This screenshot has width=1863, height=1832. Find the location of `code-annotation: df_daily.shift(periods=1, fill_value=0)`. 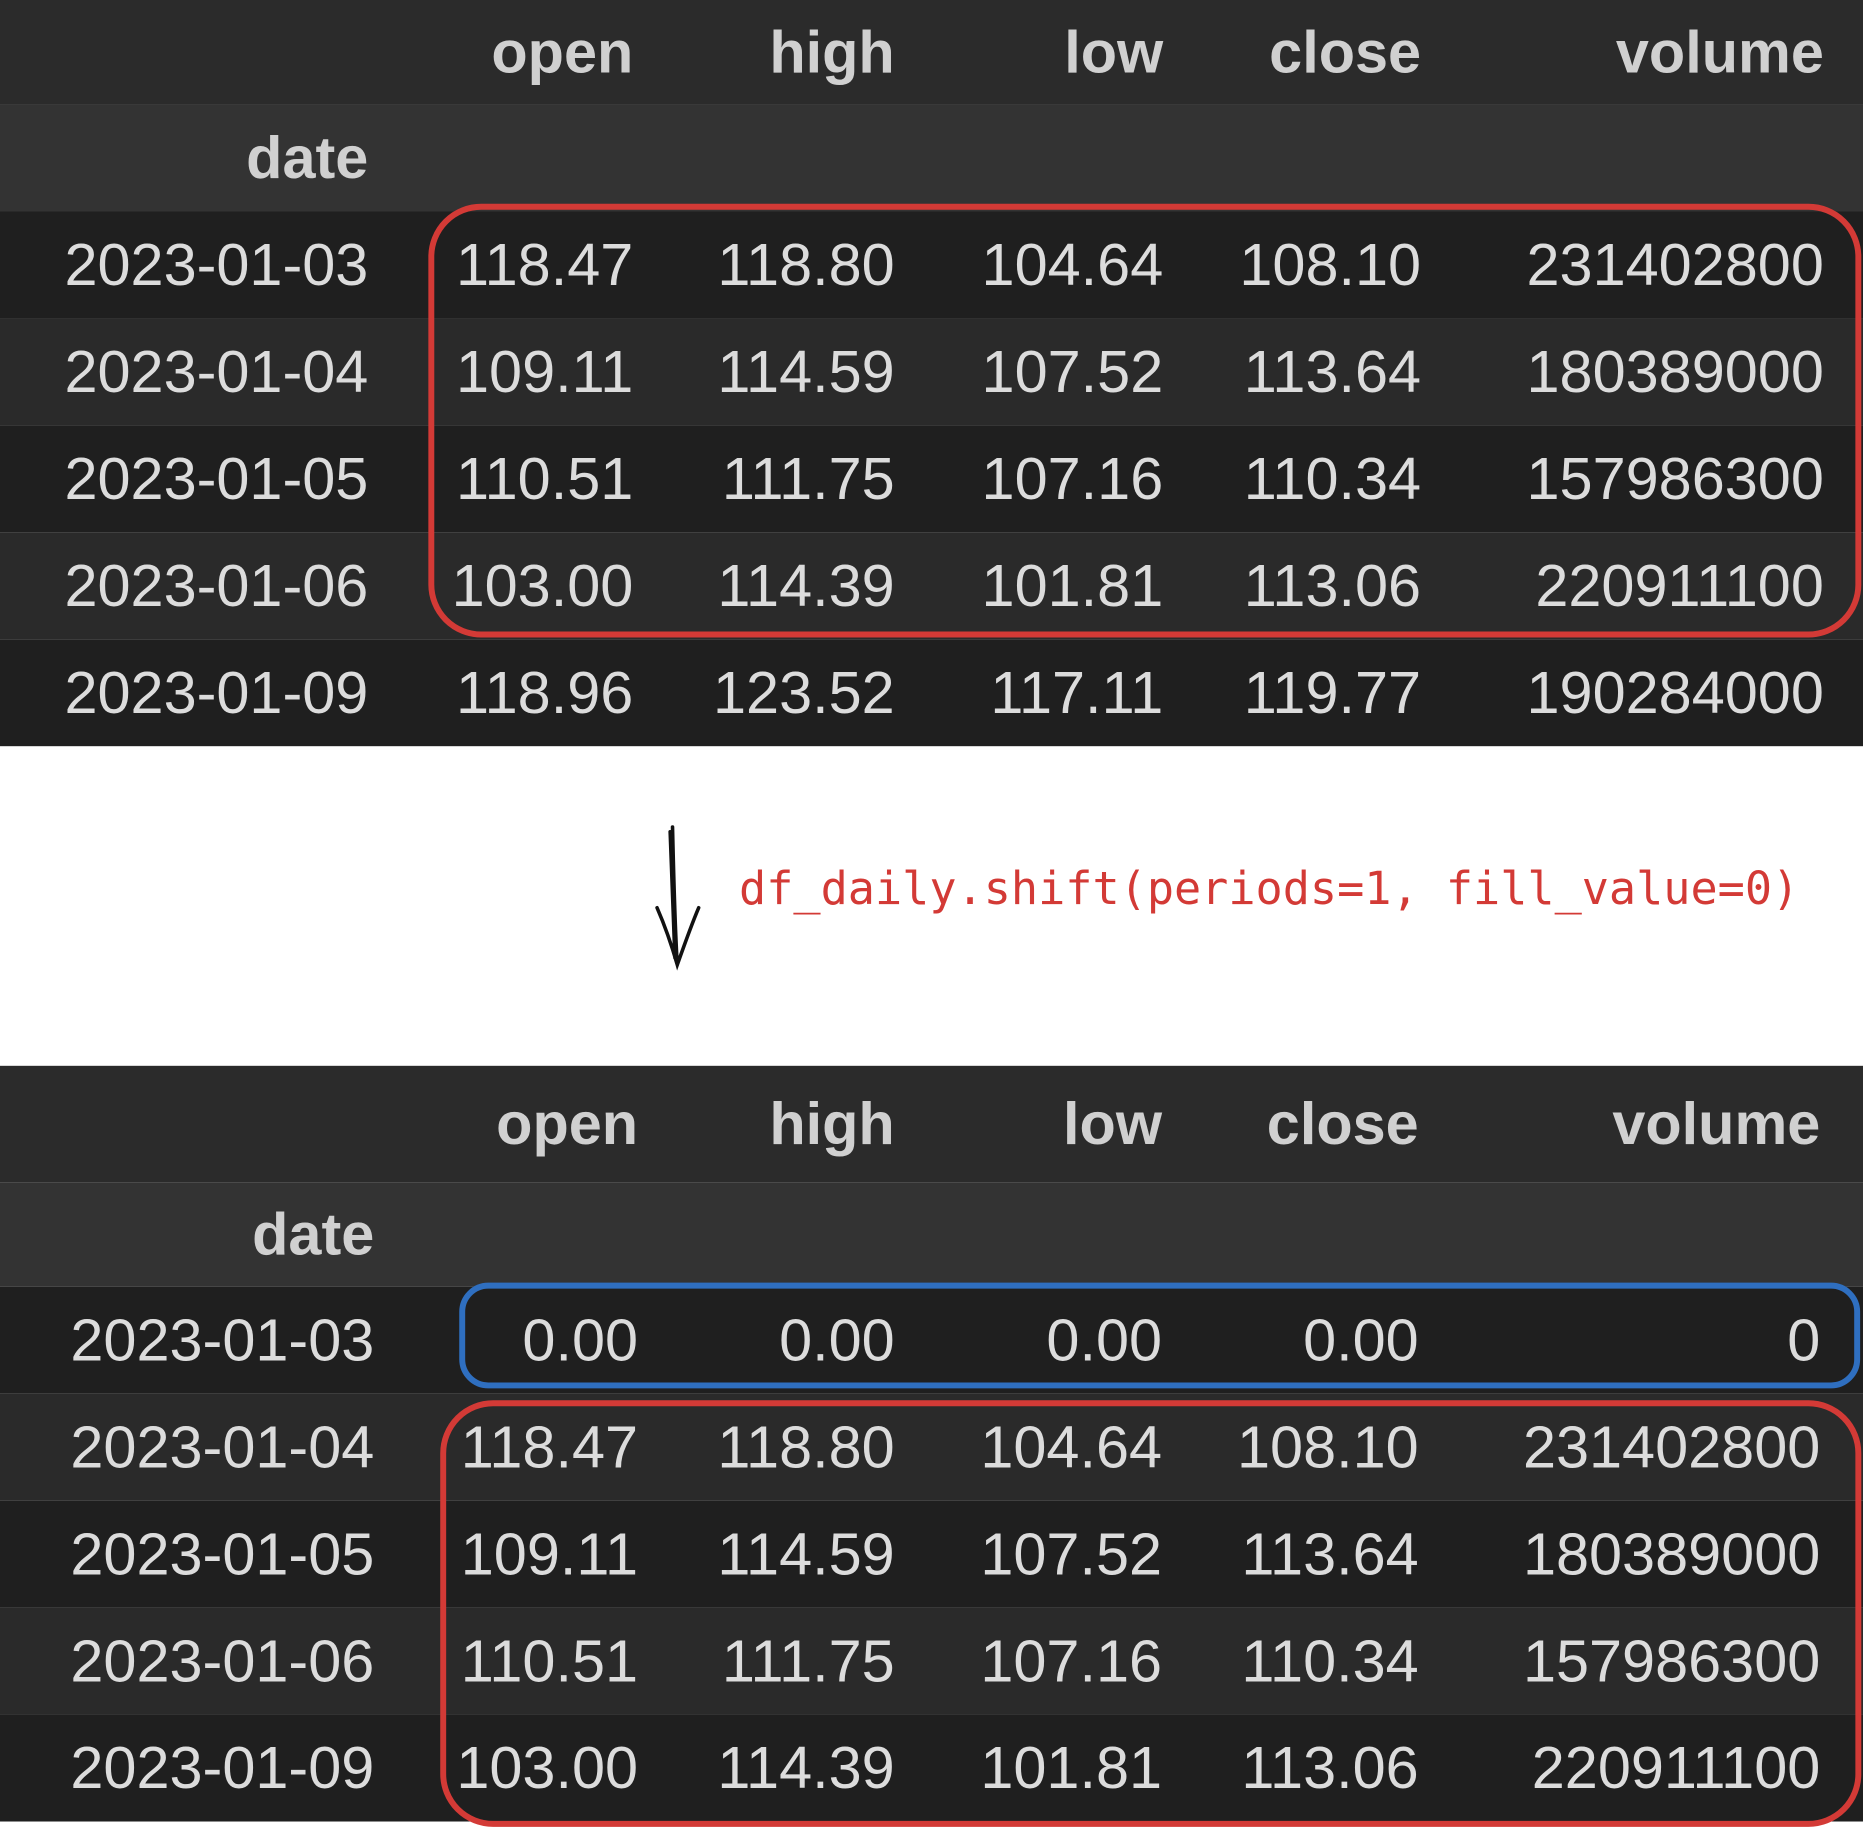

code-annotation: df_daily.shift(periods=1, fill_value=0) is located at coordinates (1269, 888).